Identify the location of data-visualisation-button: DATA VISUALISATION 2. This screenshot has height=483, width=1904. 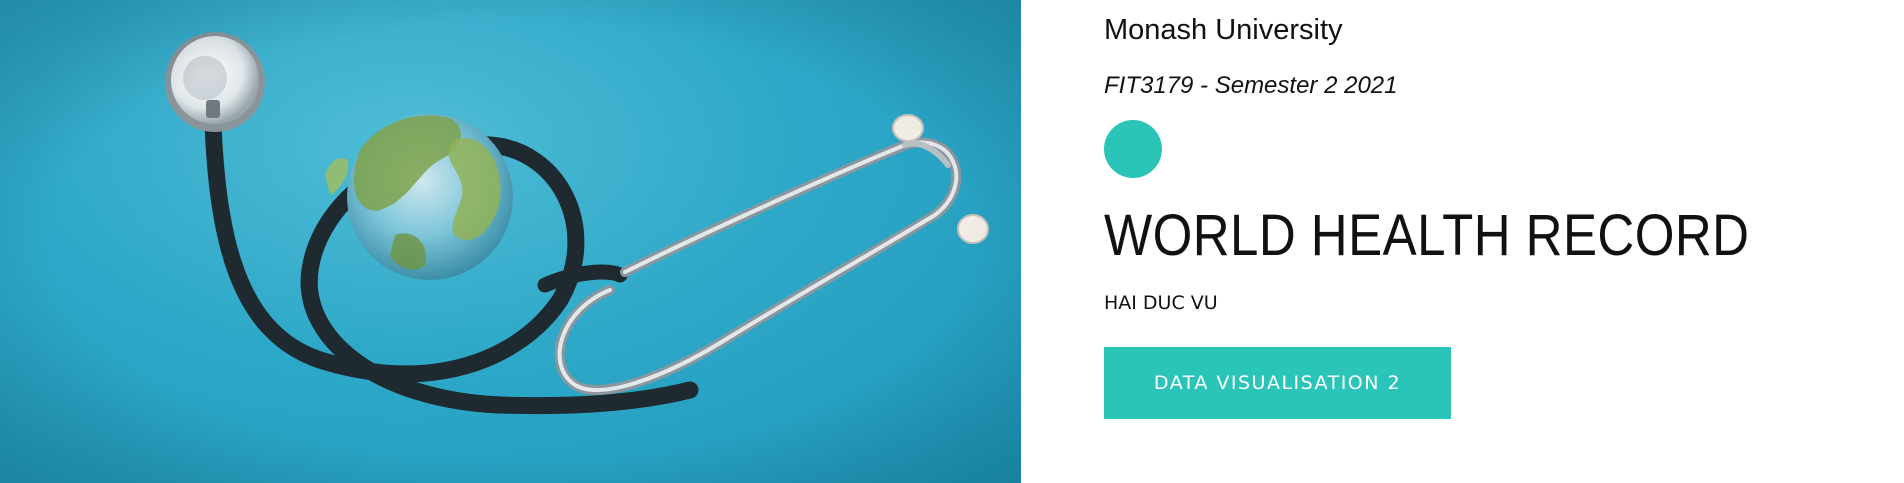
(1277, 383).